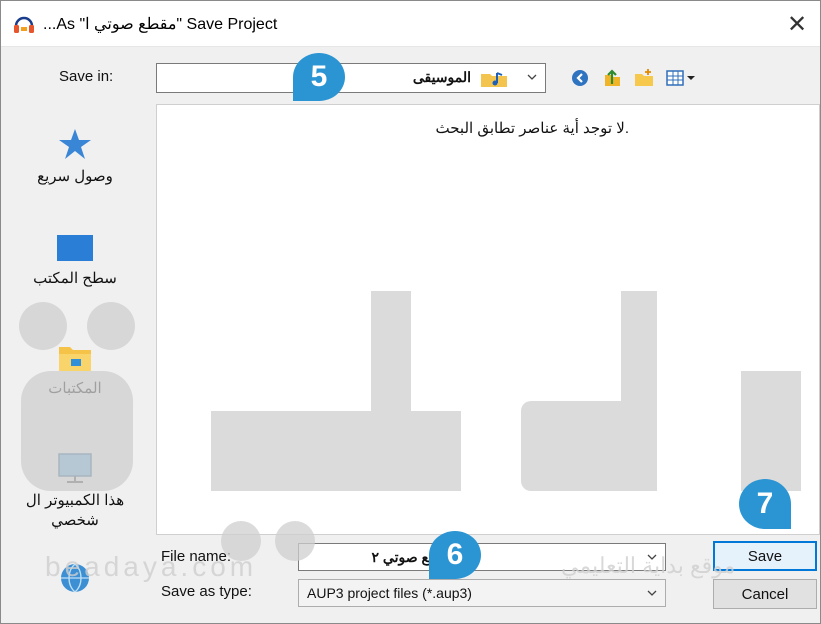 The height and width of the screenshot is (624, 821). What do you see at coordinates (765, 594) in the screenshot?
I see `cancel-button: Cancel` at bounding box center [765, 594].